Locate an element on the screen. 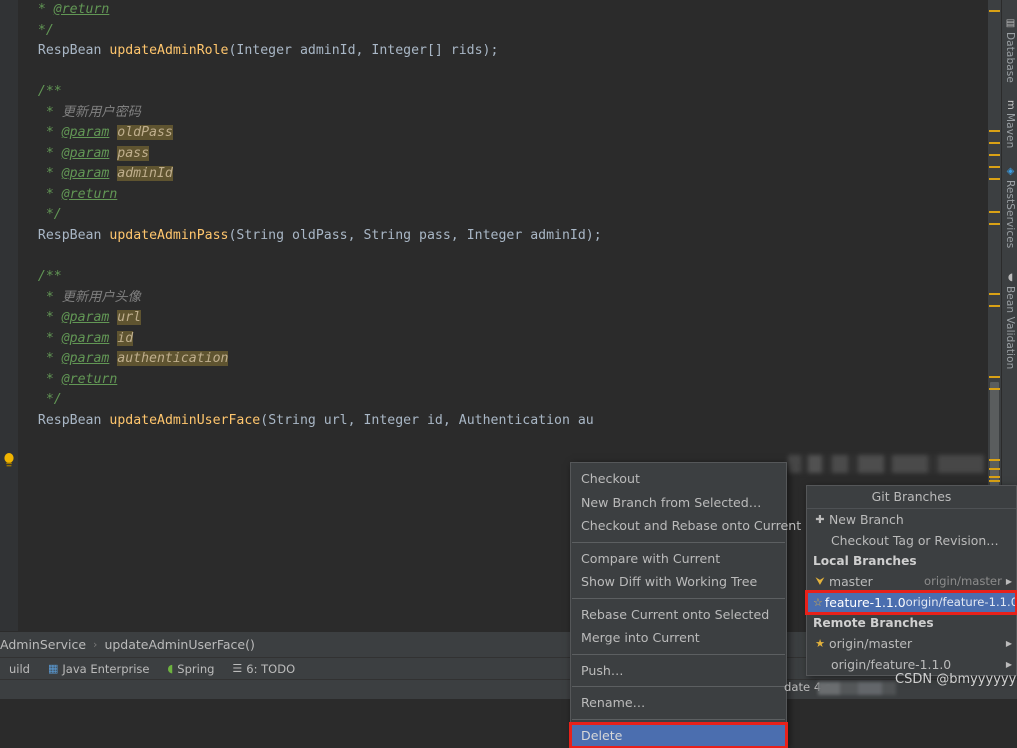  git-branch-local-feature-1.1.0: ☆feature-1.1.0origin/feature-1.1.0▶ is located at coordinates (911, 602).